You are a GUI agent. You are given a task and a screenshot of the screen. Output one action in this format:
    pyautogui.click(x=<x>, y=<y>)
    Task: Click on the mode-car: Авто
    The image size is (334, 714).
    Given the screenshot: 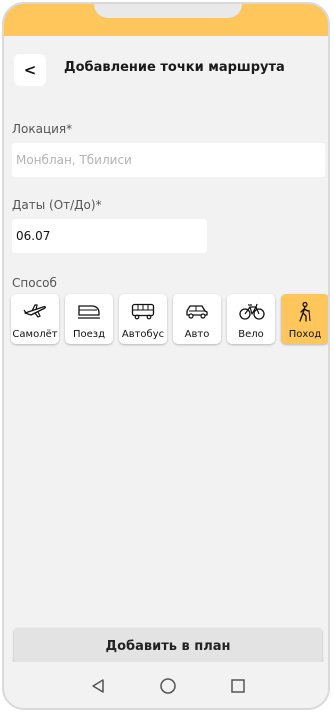 What is the action you would take?
    pyautogui.click(x=197, y=319)
    